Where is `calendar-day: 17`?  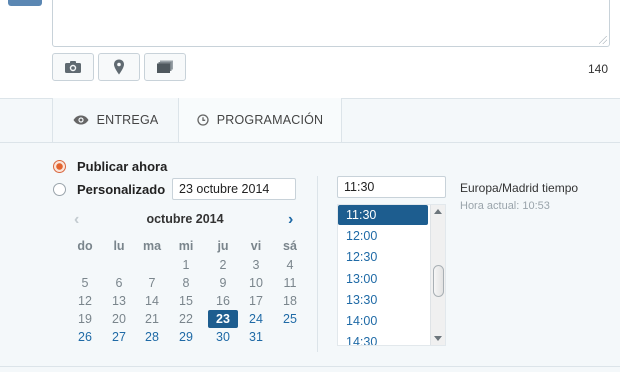
calendar-day: 17 is located at coordinates (256, 301).